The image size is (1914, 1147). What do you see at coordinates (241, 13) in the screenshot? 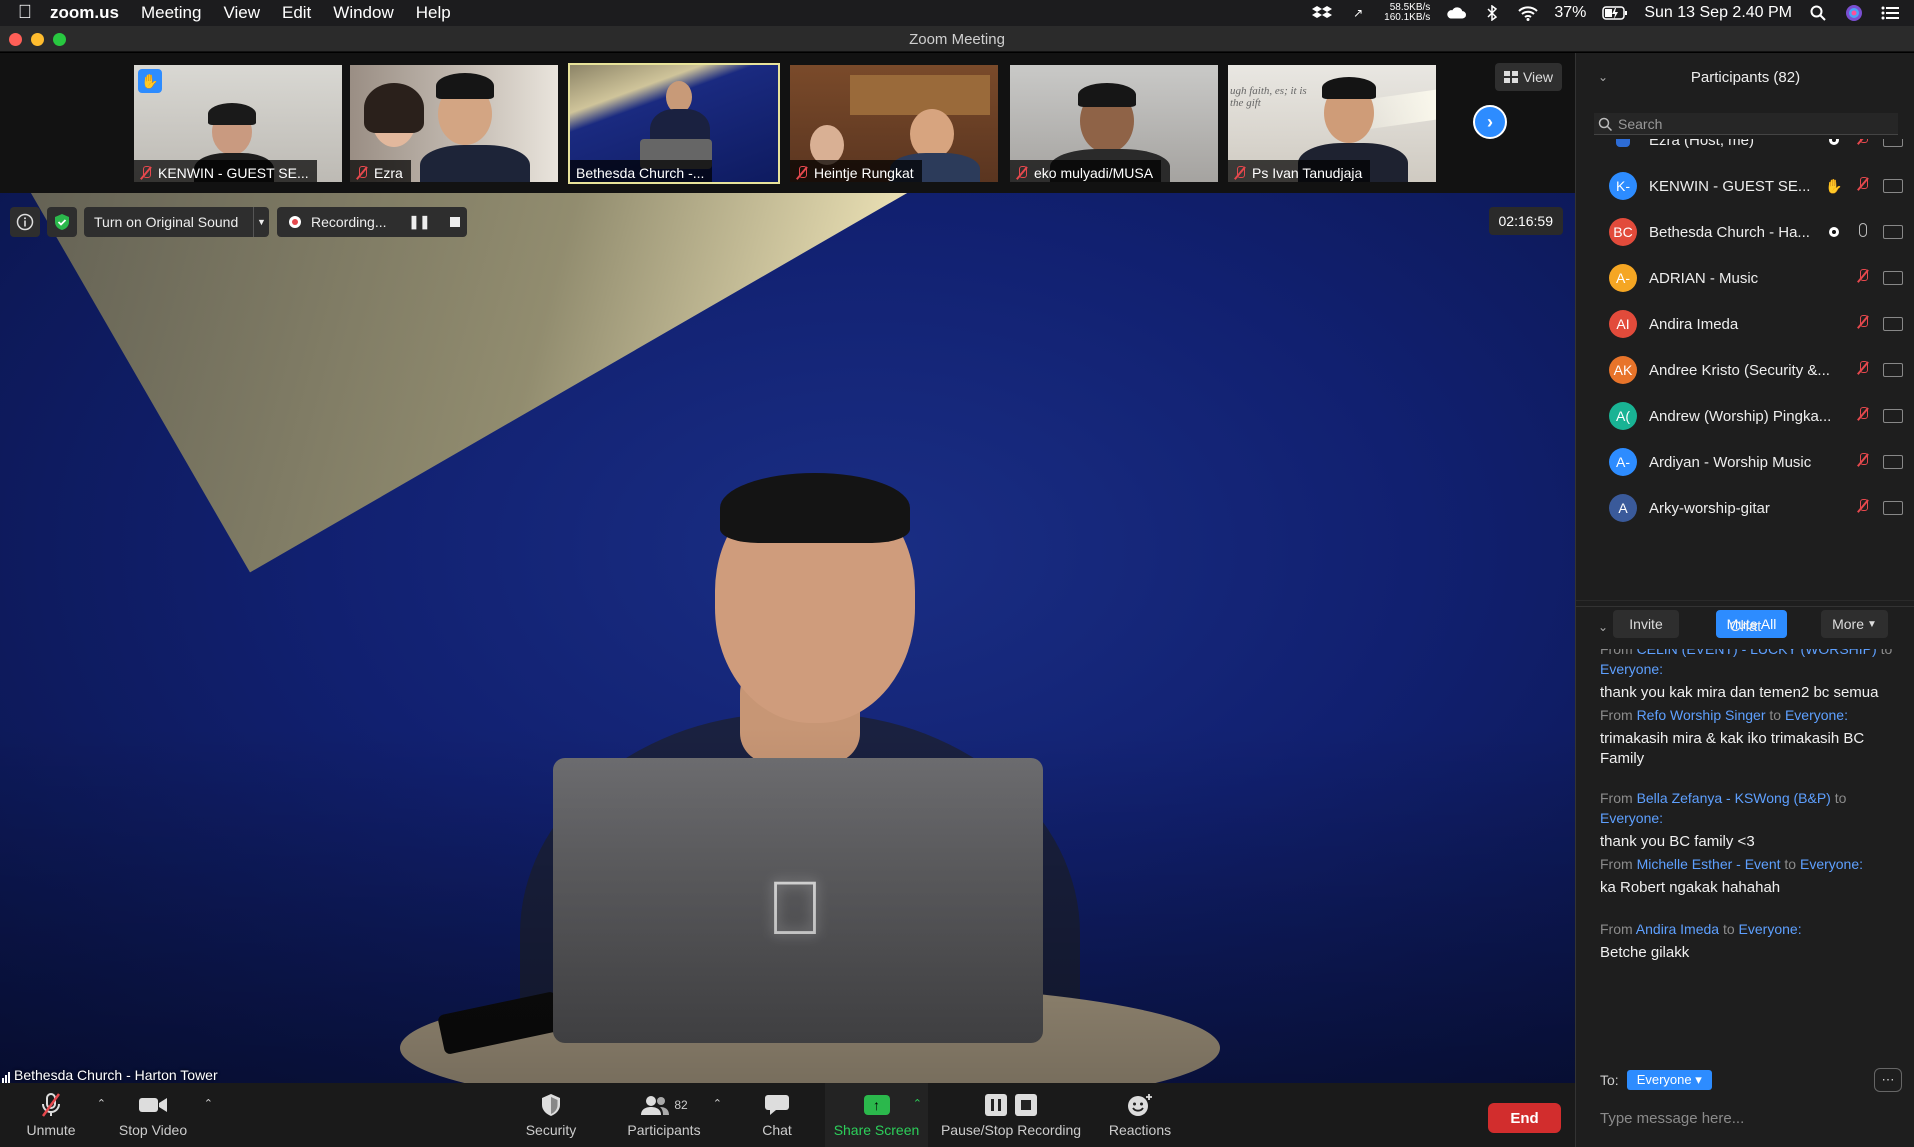
I see `menu-view: View` at bounding box center [241, 13].